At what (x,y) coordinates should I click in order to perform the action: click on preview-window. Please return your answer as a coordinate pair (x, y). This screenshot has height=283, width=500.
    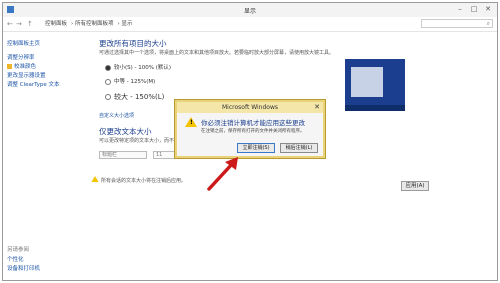
    Looking at the image, I should click on (367, 82).